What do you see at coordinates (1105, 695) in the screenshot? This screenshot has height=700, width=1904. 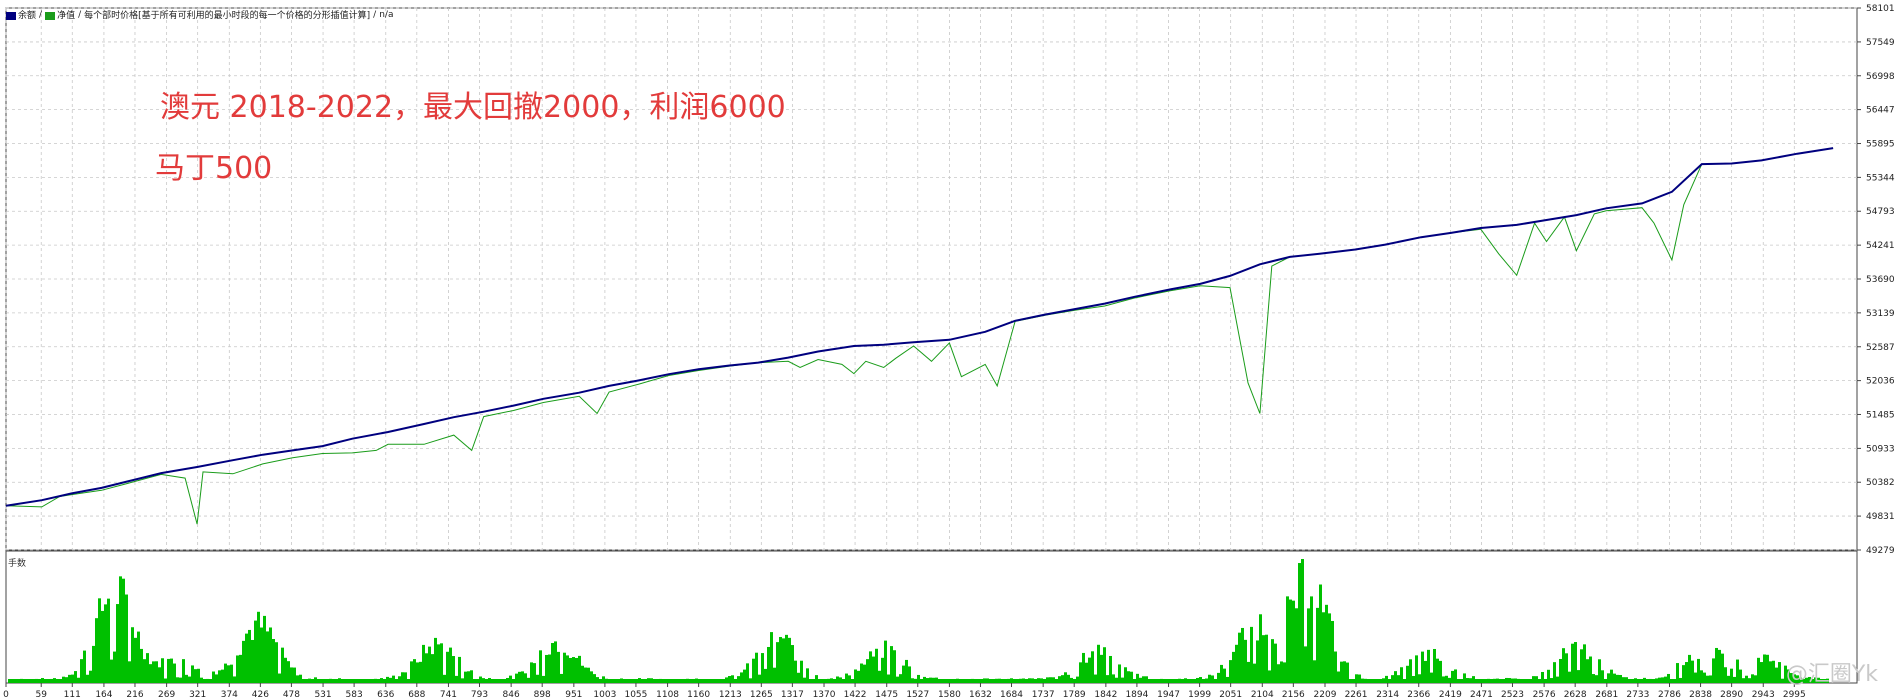 I see `x-tick-label: 1842` at bounding box center [1105, 695].